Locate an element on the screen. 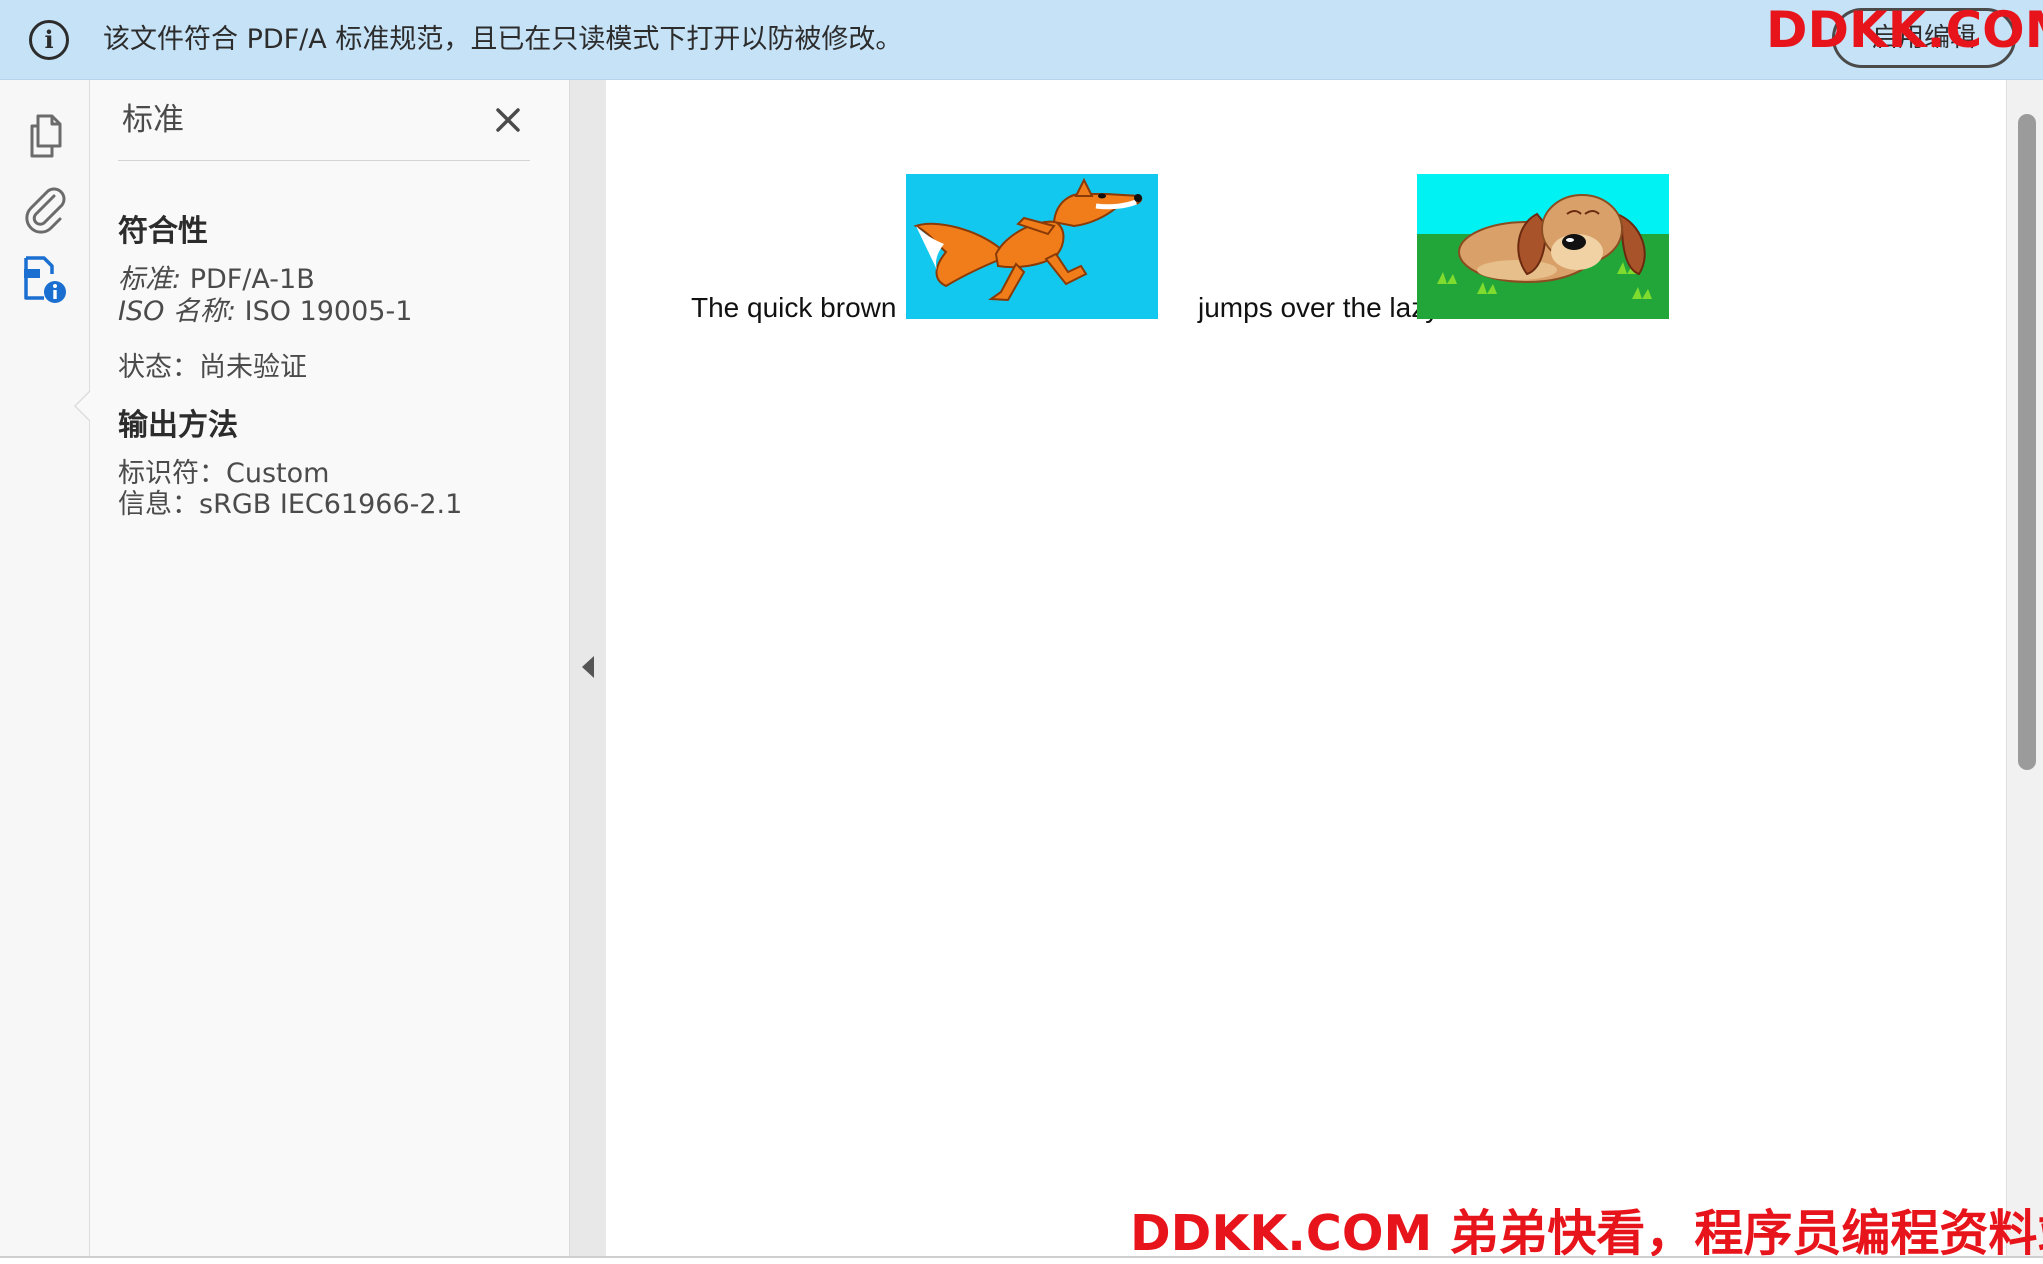 The width and height of the screenshot is (2043, 1264). selected-tool-caret is located at coordinates (82, 406).